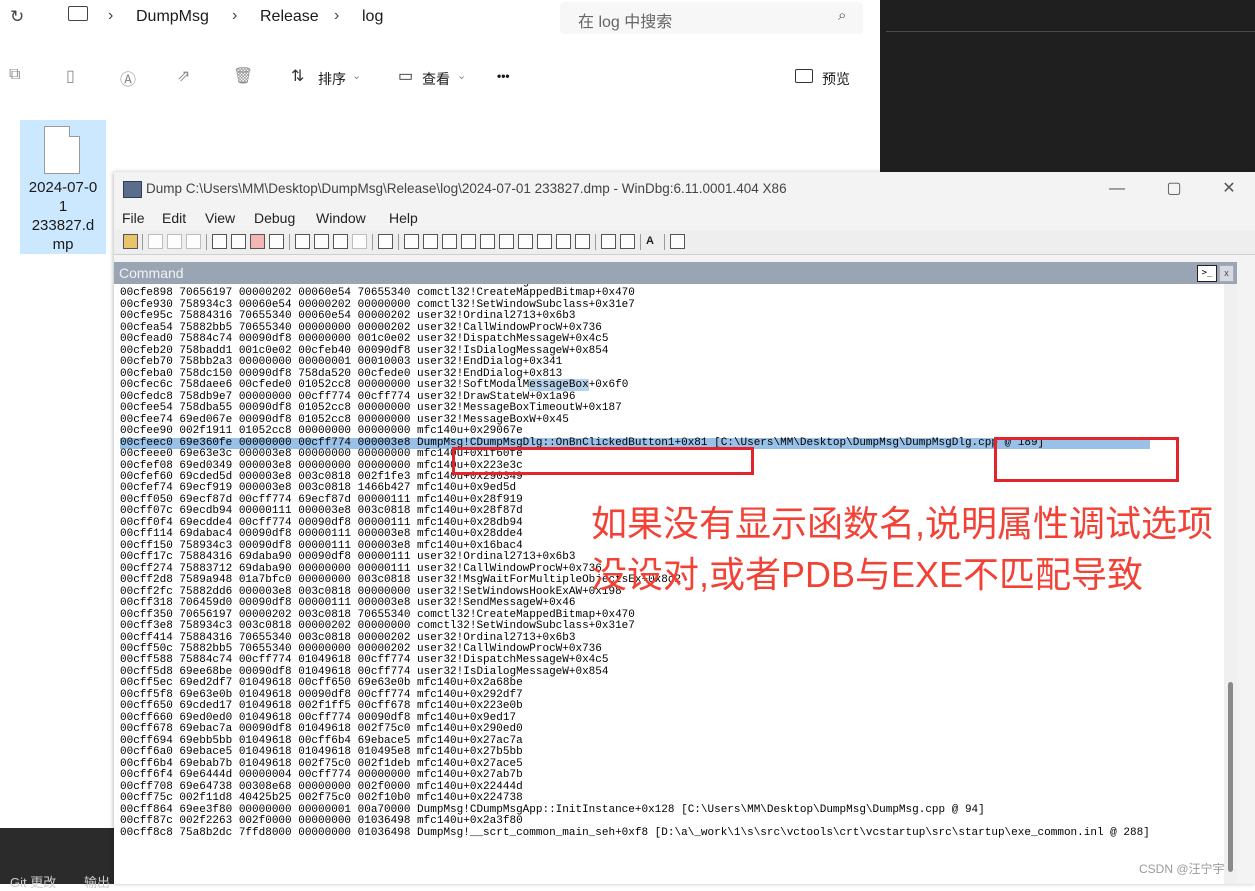 The image size is (1255, 891). What do you see at coordinates (1229, 189) in the screenshot?
I see `close-icon: ✕` at bounding box center [1229, 189].